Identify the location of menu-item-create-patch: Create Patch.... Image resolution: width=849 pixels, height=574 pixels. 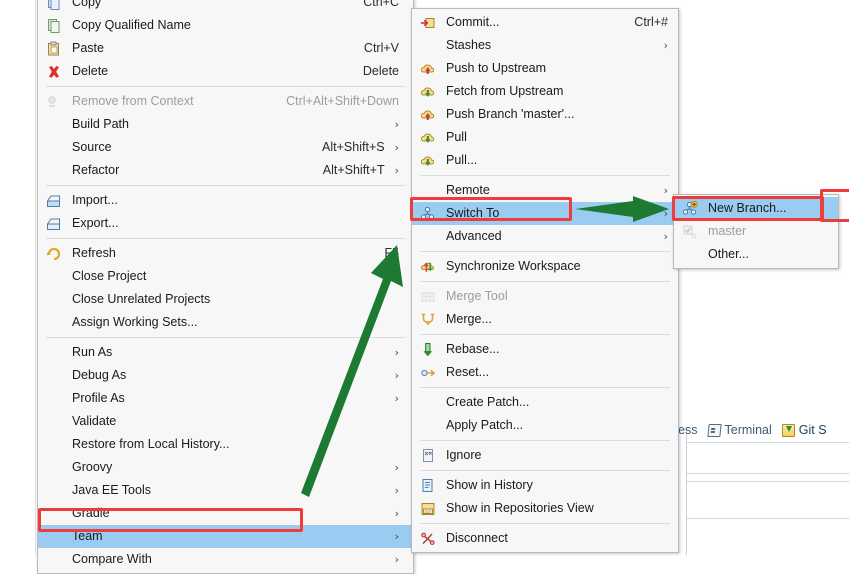
(545, 402).